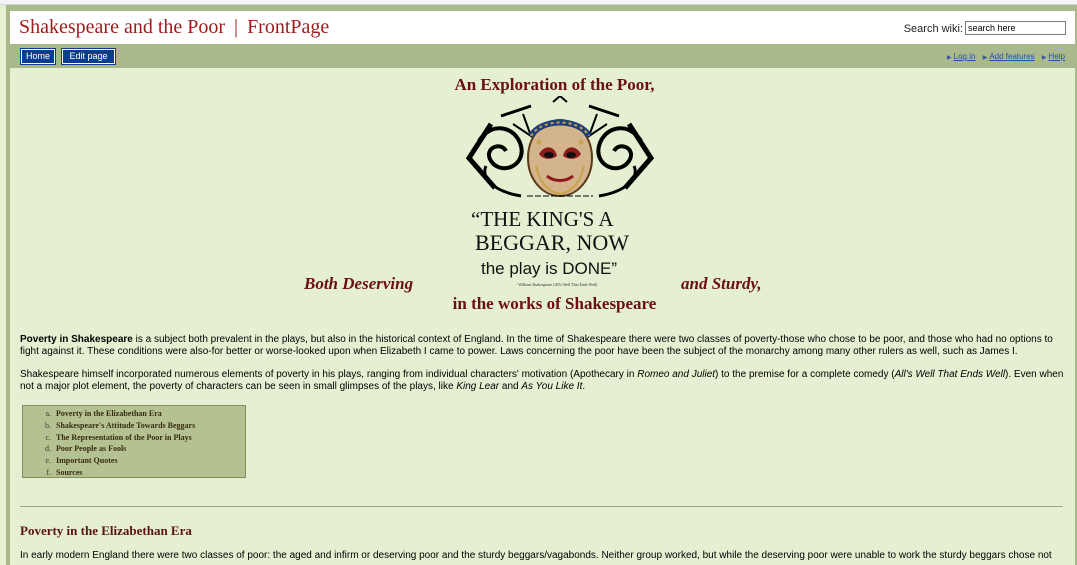 The width and height of the screenshot is (1077, 565). What do you see at coordinates (541, 506) in the screenshot?
I see `section-divider` at bounding box center [541, 506].